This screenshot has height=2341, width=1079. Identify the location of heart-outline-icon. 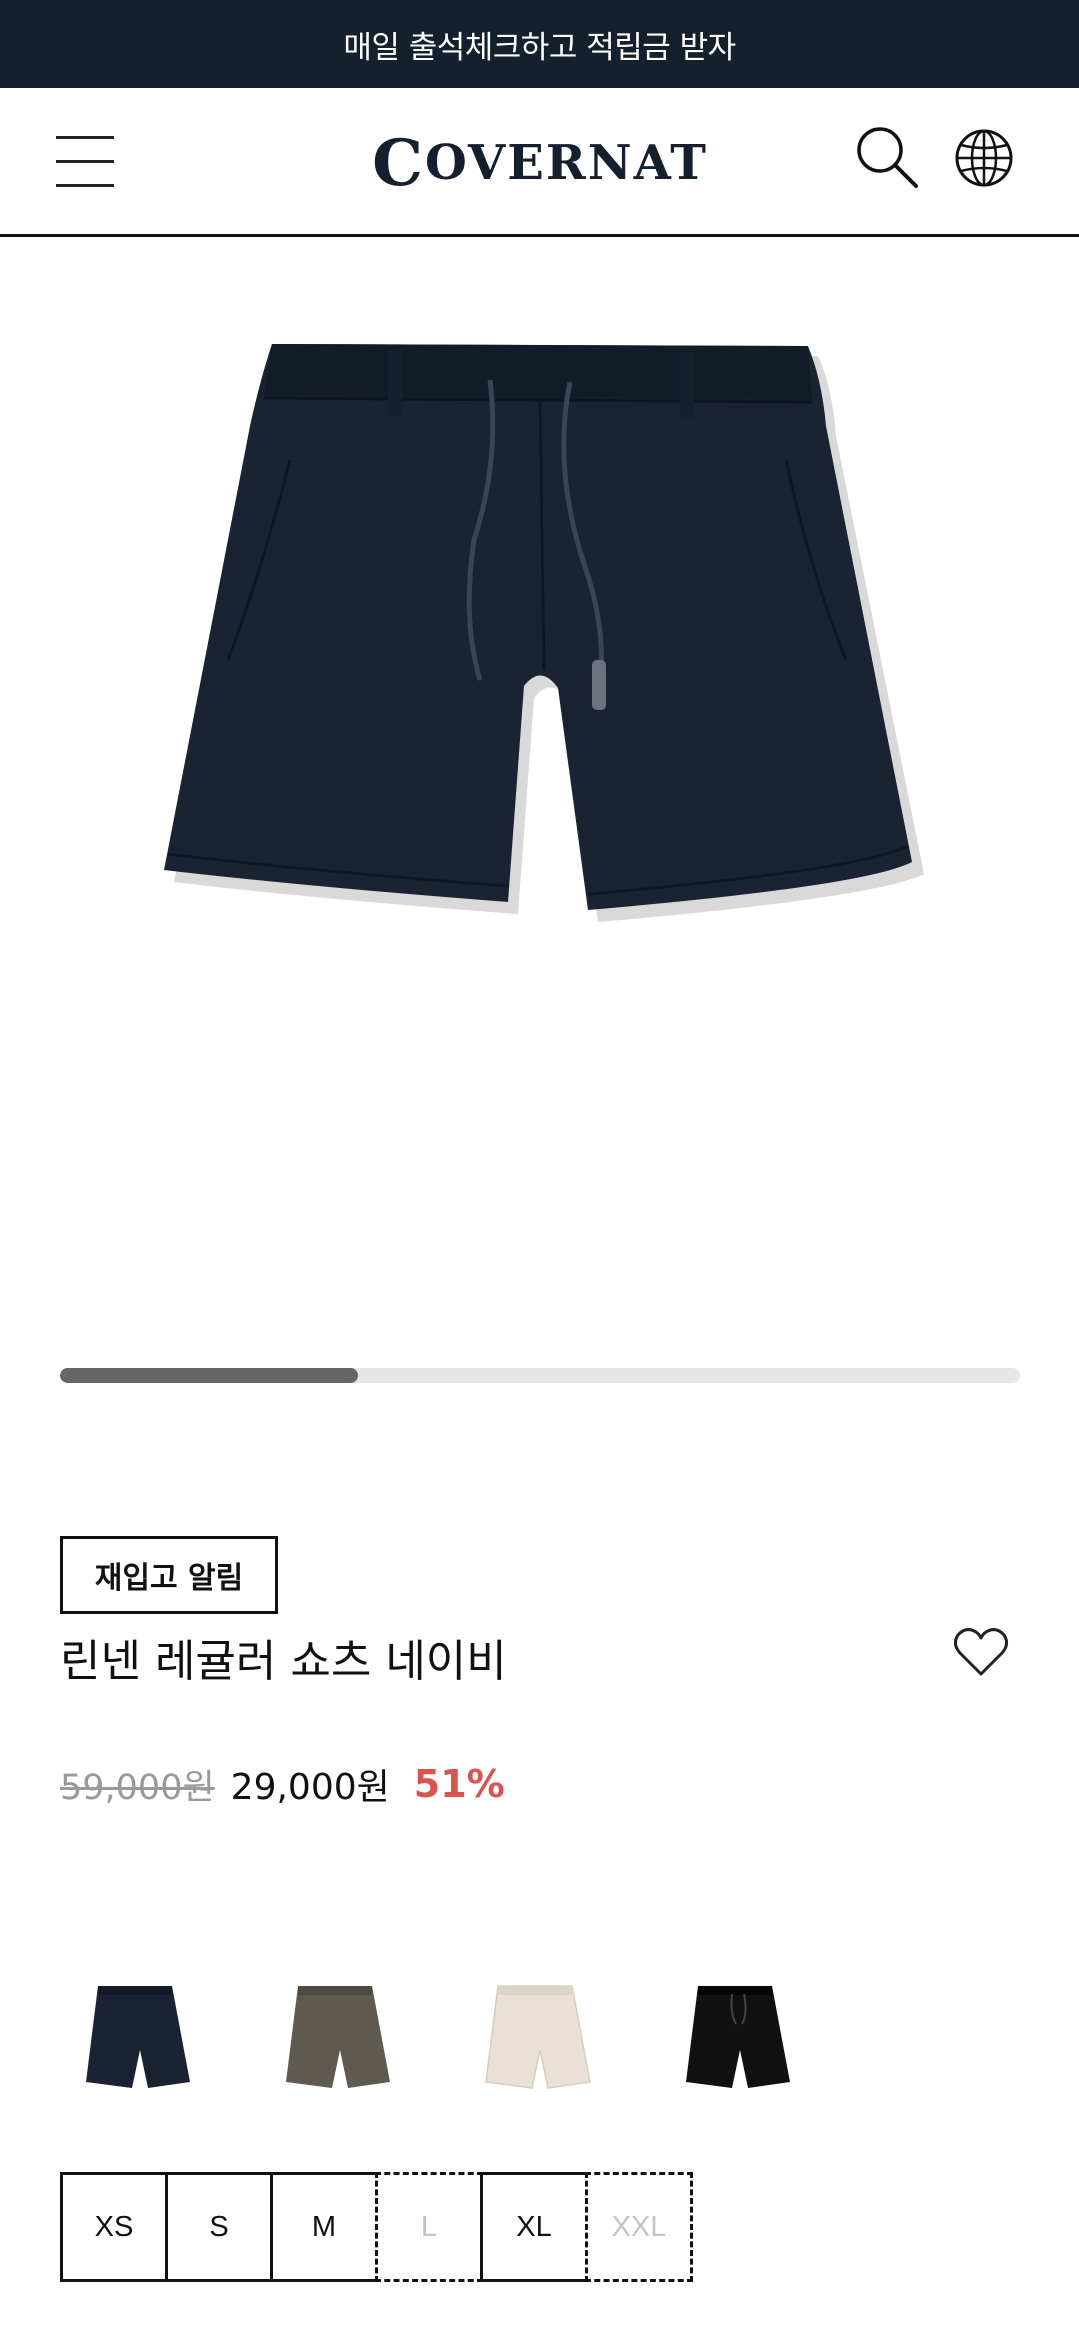
(981, 1653).